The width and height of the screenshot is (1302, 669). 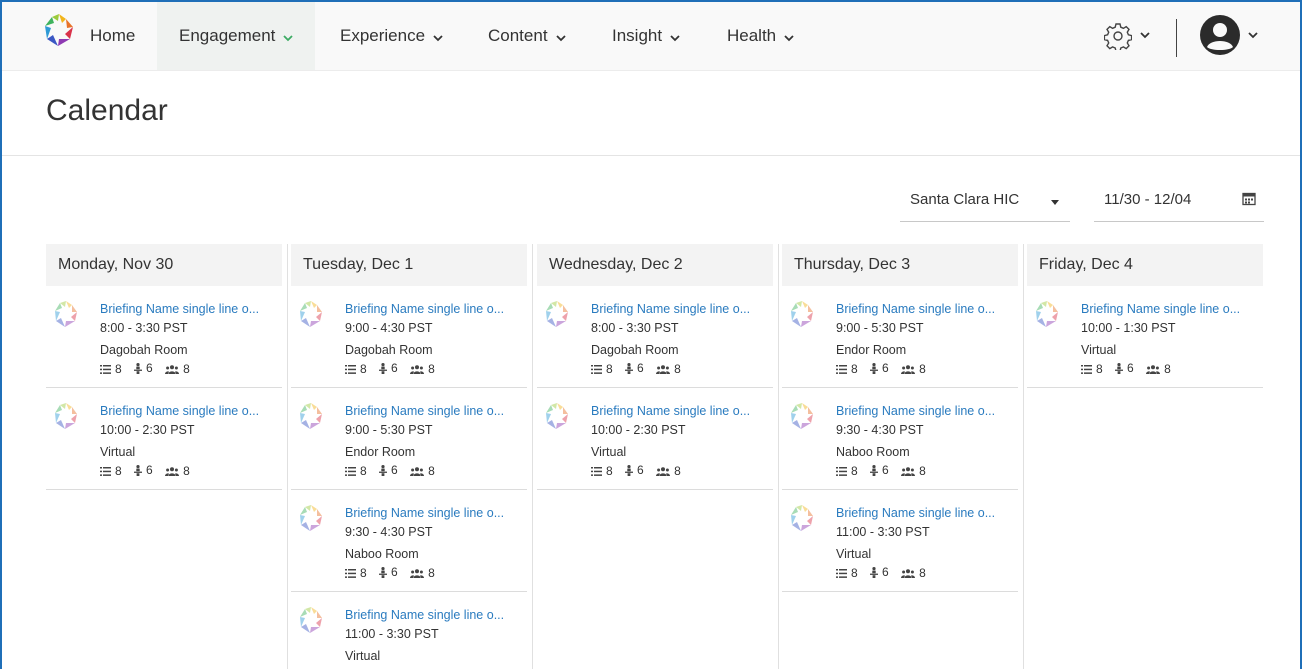 What do you see at coordinates (871, 350) in the screenshot?
I see `briefing-room: Endor Room` at bounding box center [871, 350].